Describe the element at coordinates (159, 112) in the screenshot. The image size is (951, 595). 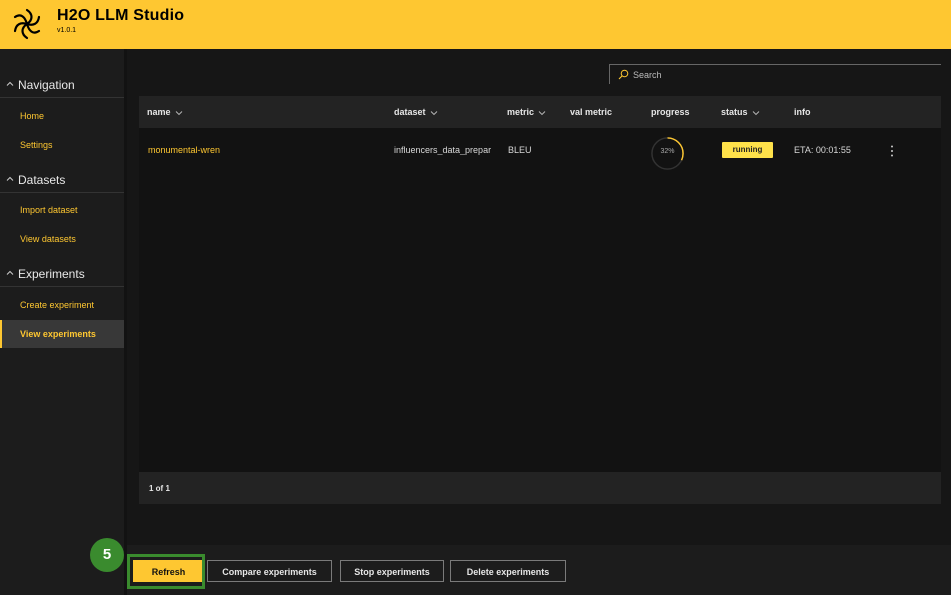
I see `column-header-label: name` at that location.